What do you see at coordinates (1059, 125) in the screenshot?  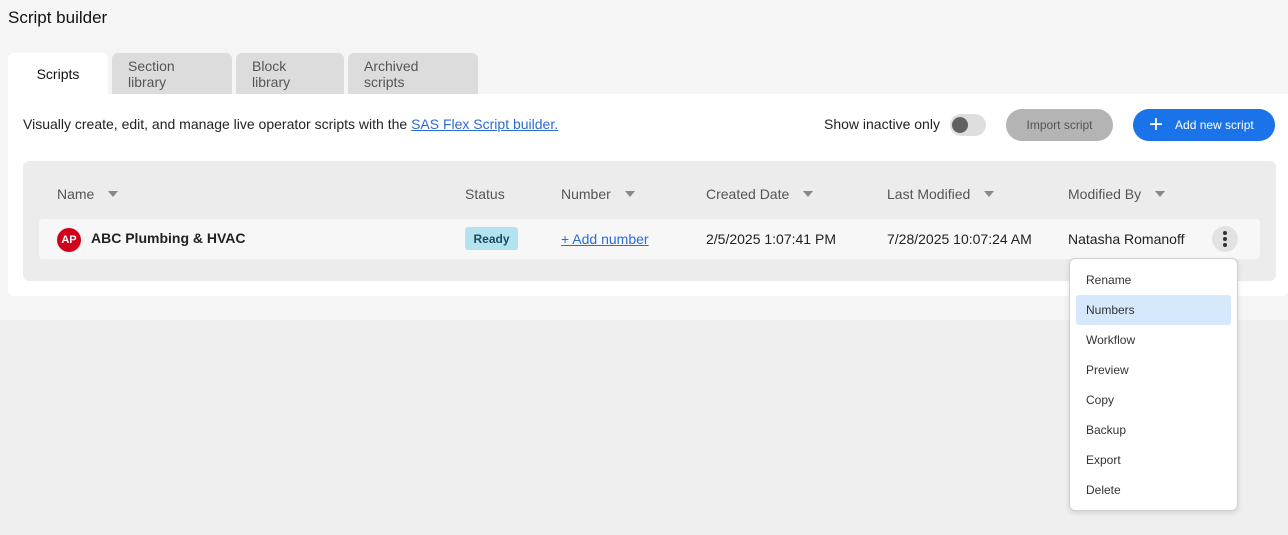 I see `import-script-button: Import script` at bounding box center [1059, 125].